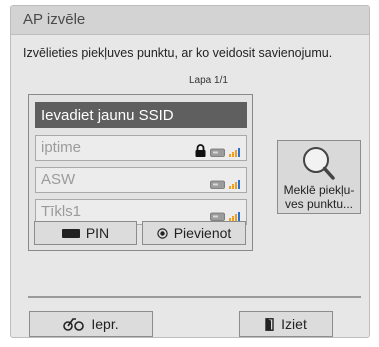 The width and height of the screenshot is (379, 347). What do you see at coordinates (269, 324) in the screenshot?
I see `exit-door-icon` at bounding box center [269, 324].